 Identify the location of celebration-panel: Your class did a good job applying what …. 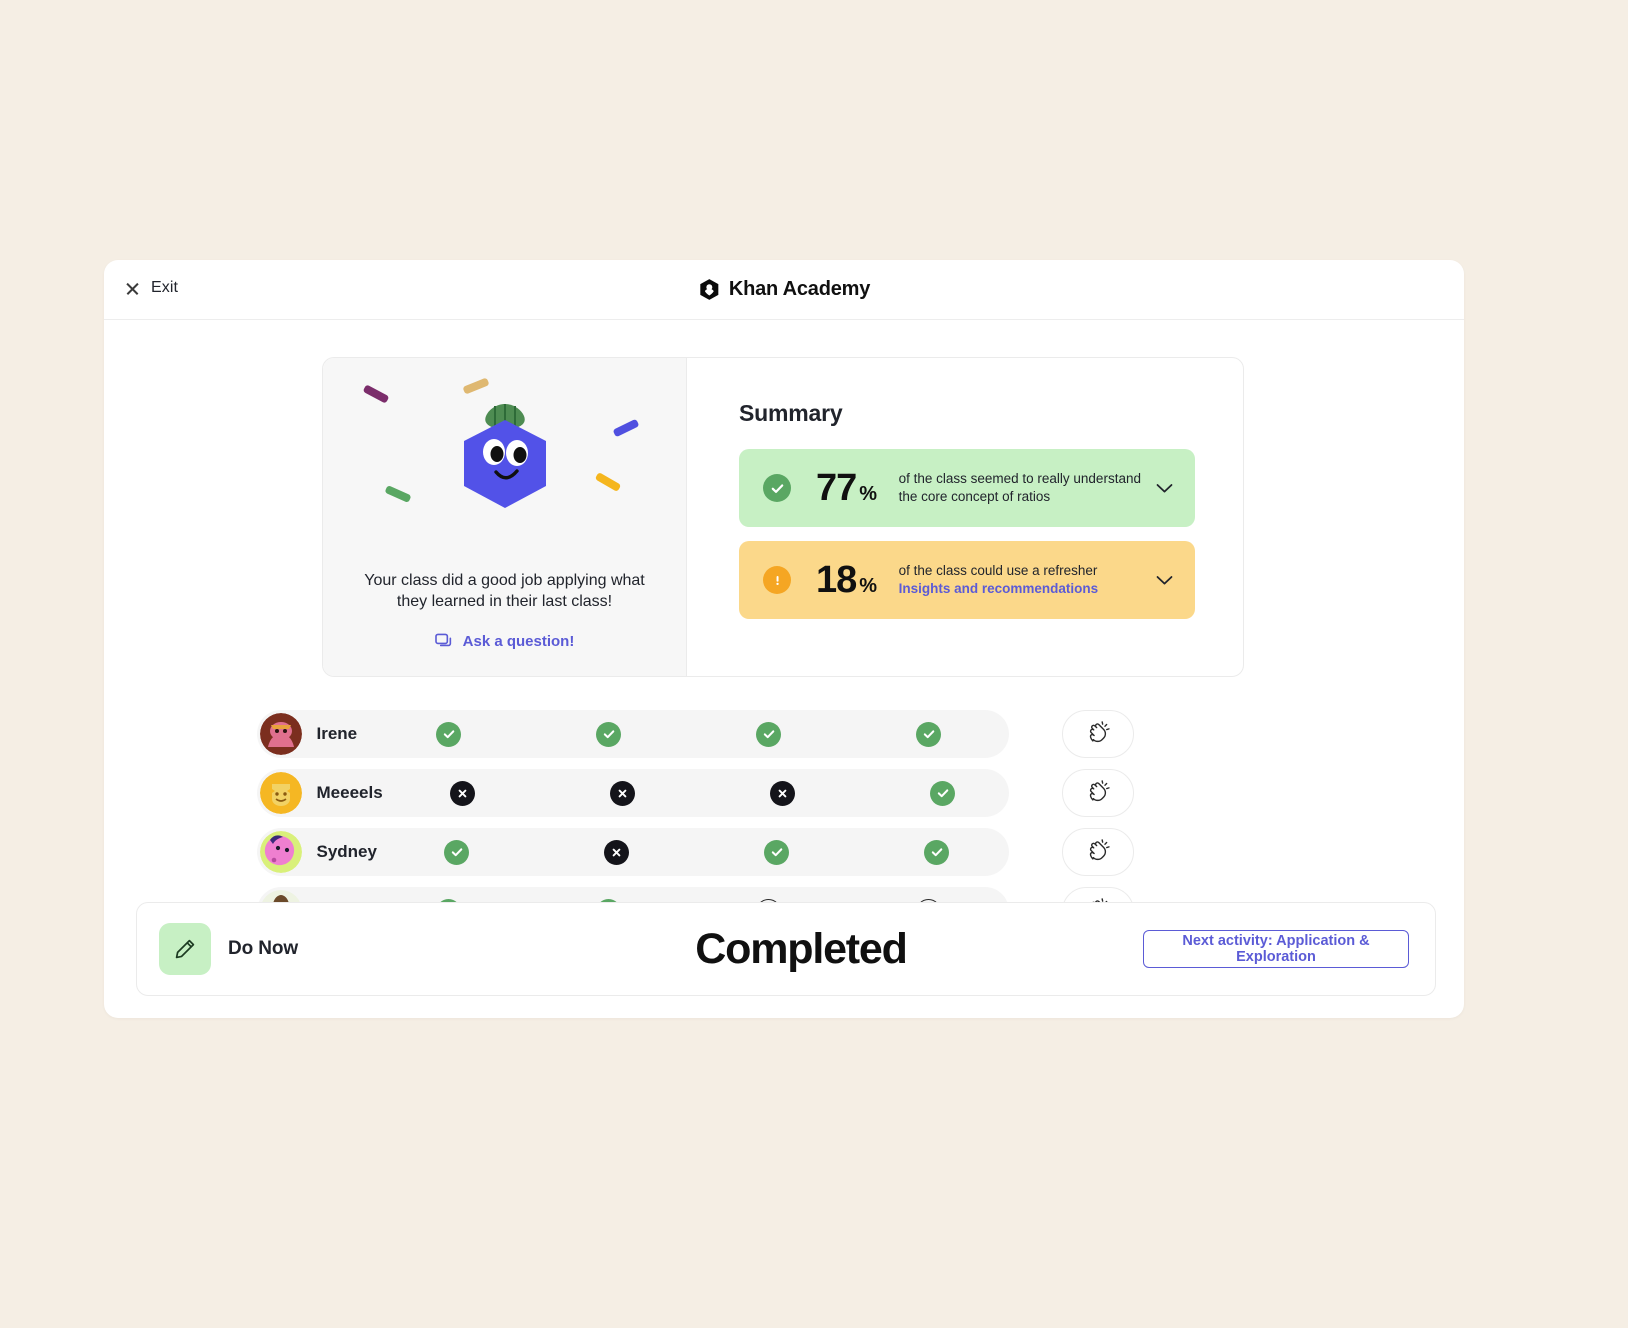
(505, 517).